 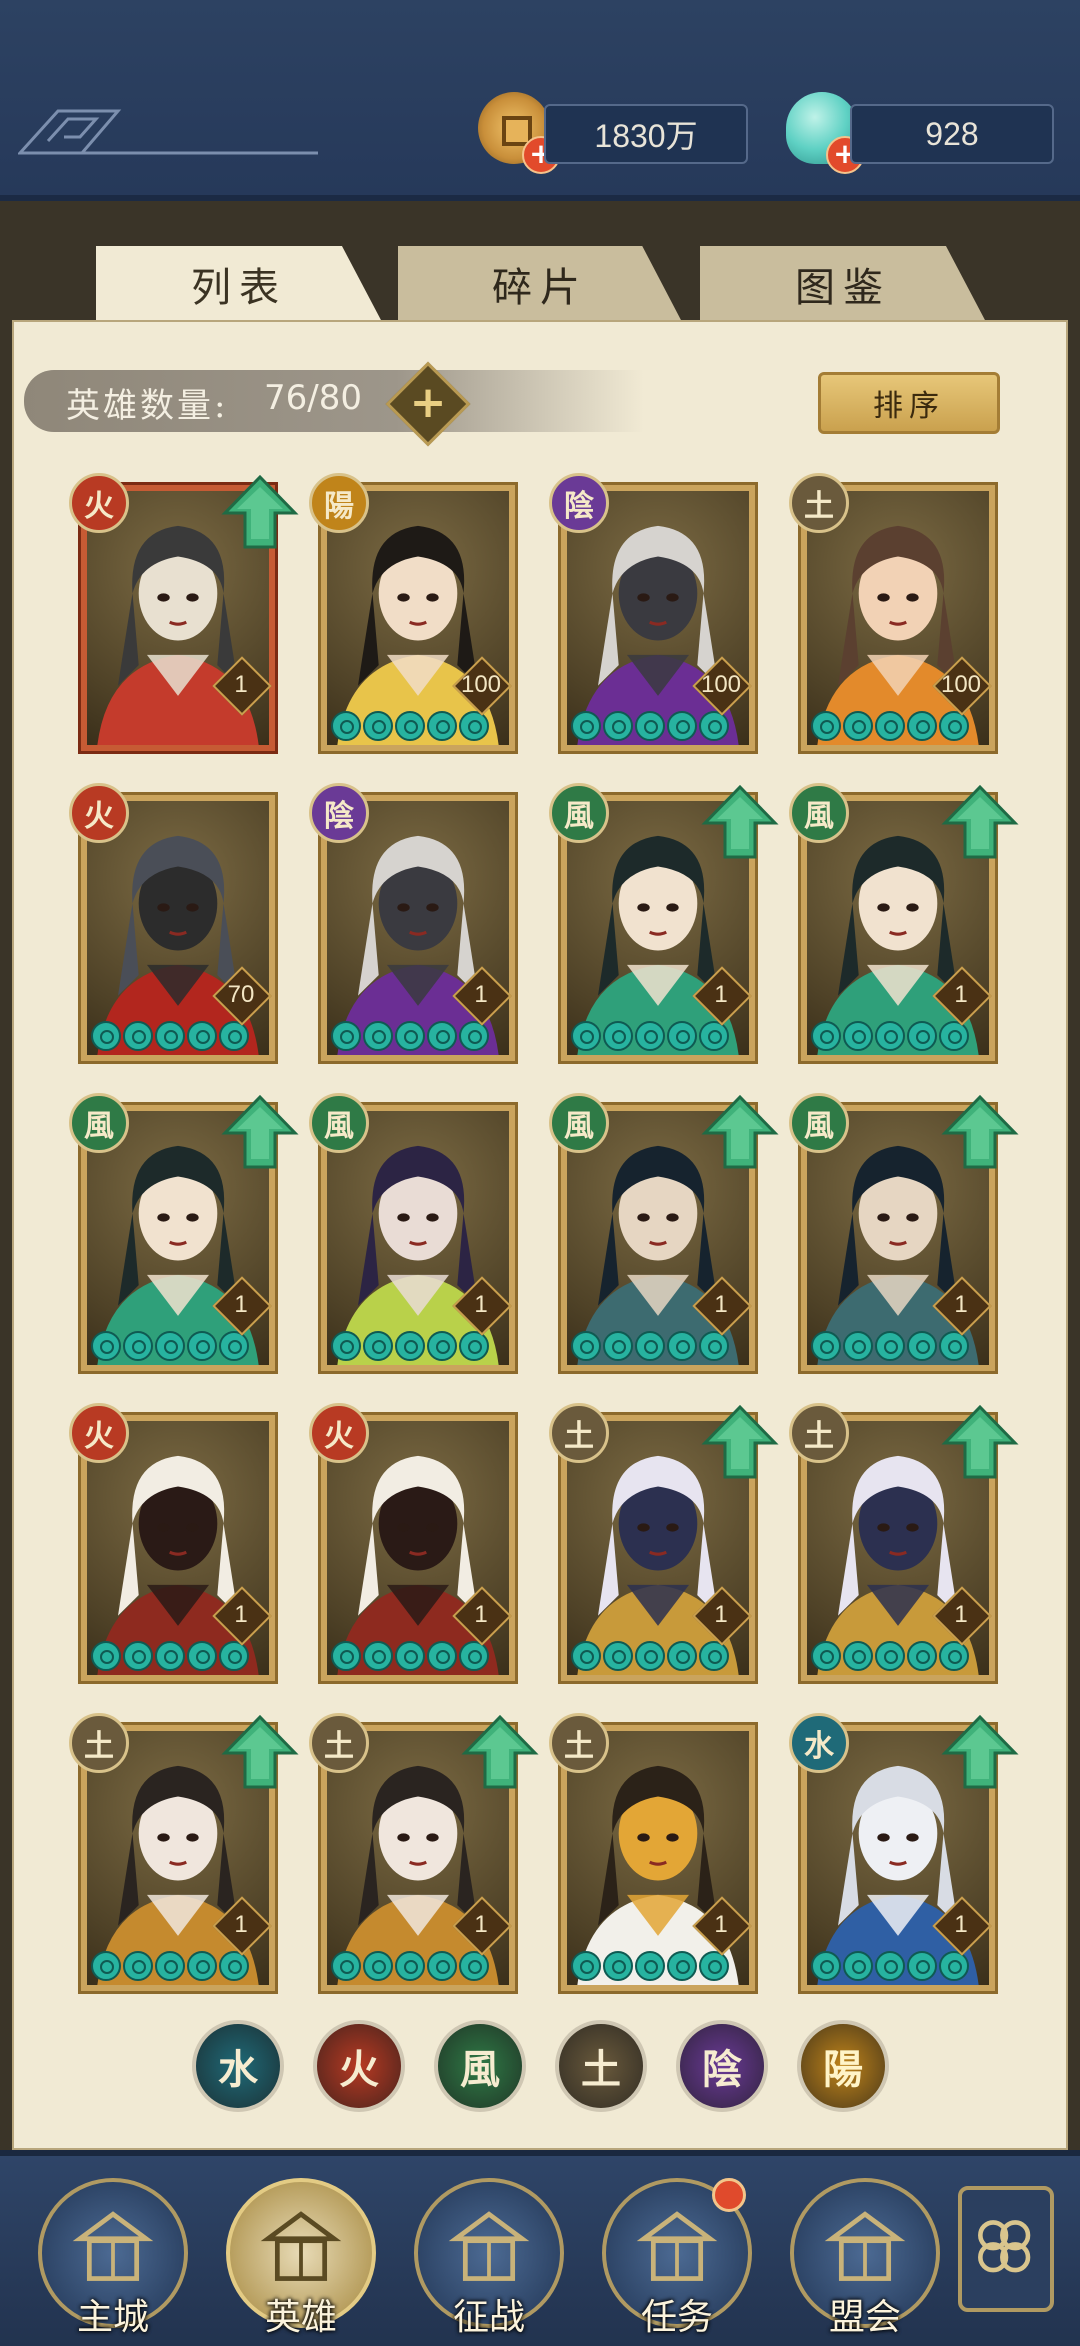 What do you see at coordinates (241, 994) in the screenshot?
I see `hero-level: 70` at bounding box center [241, 994].